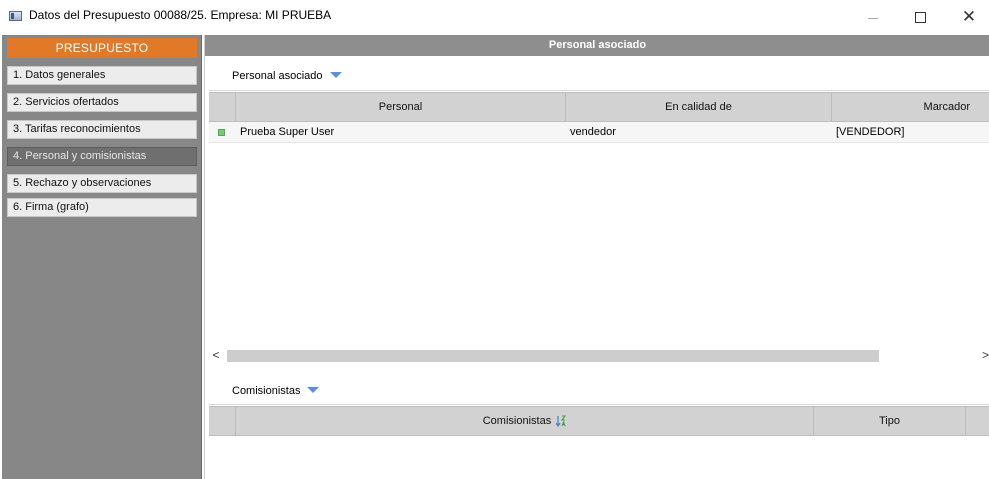 This screenshot has height=479, width=989. What do you see at coordinates (890, 421) in the screenshot?
I see `column-header-tipo: Tipo` at bounding box center [890, 421].